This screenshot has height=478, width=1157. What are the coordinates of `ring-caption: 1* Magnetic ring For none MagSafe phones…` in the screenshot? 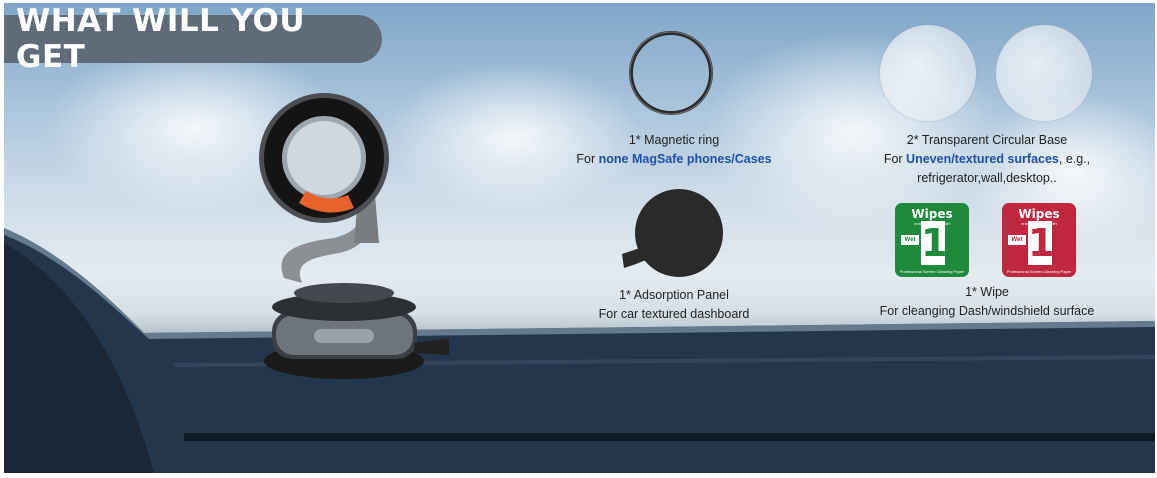 It's located at (674, 150).